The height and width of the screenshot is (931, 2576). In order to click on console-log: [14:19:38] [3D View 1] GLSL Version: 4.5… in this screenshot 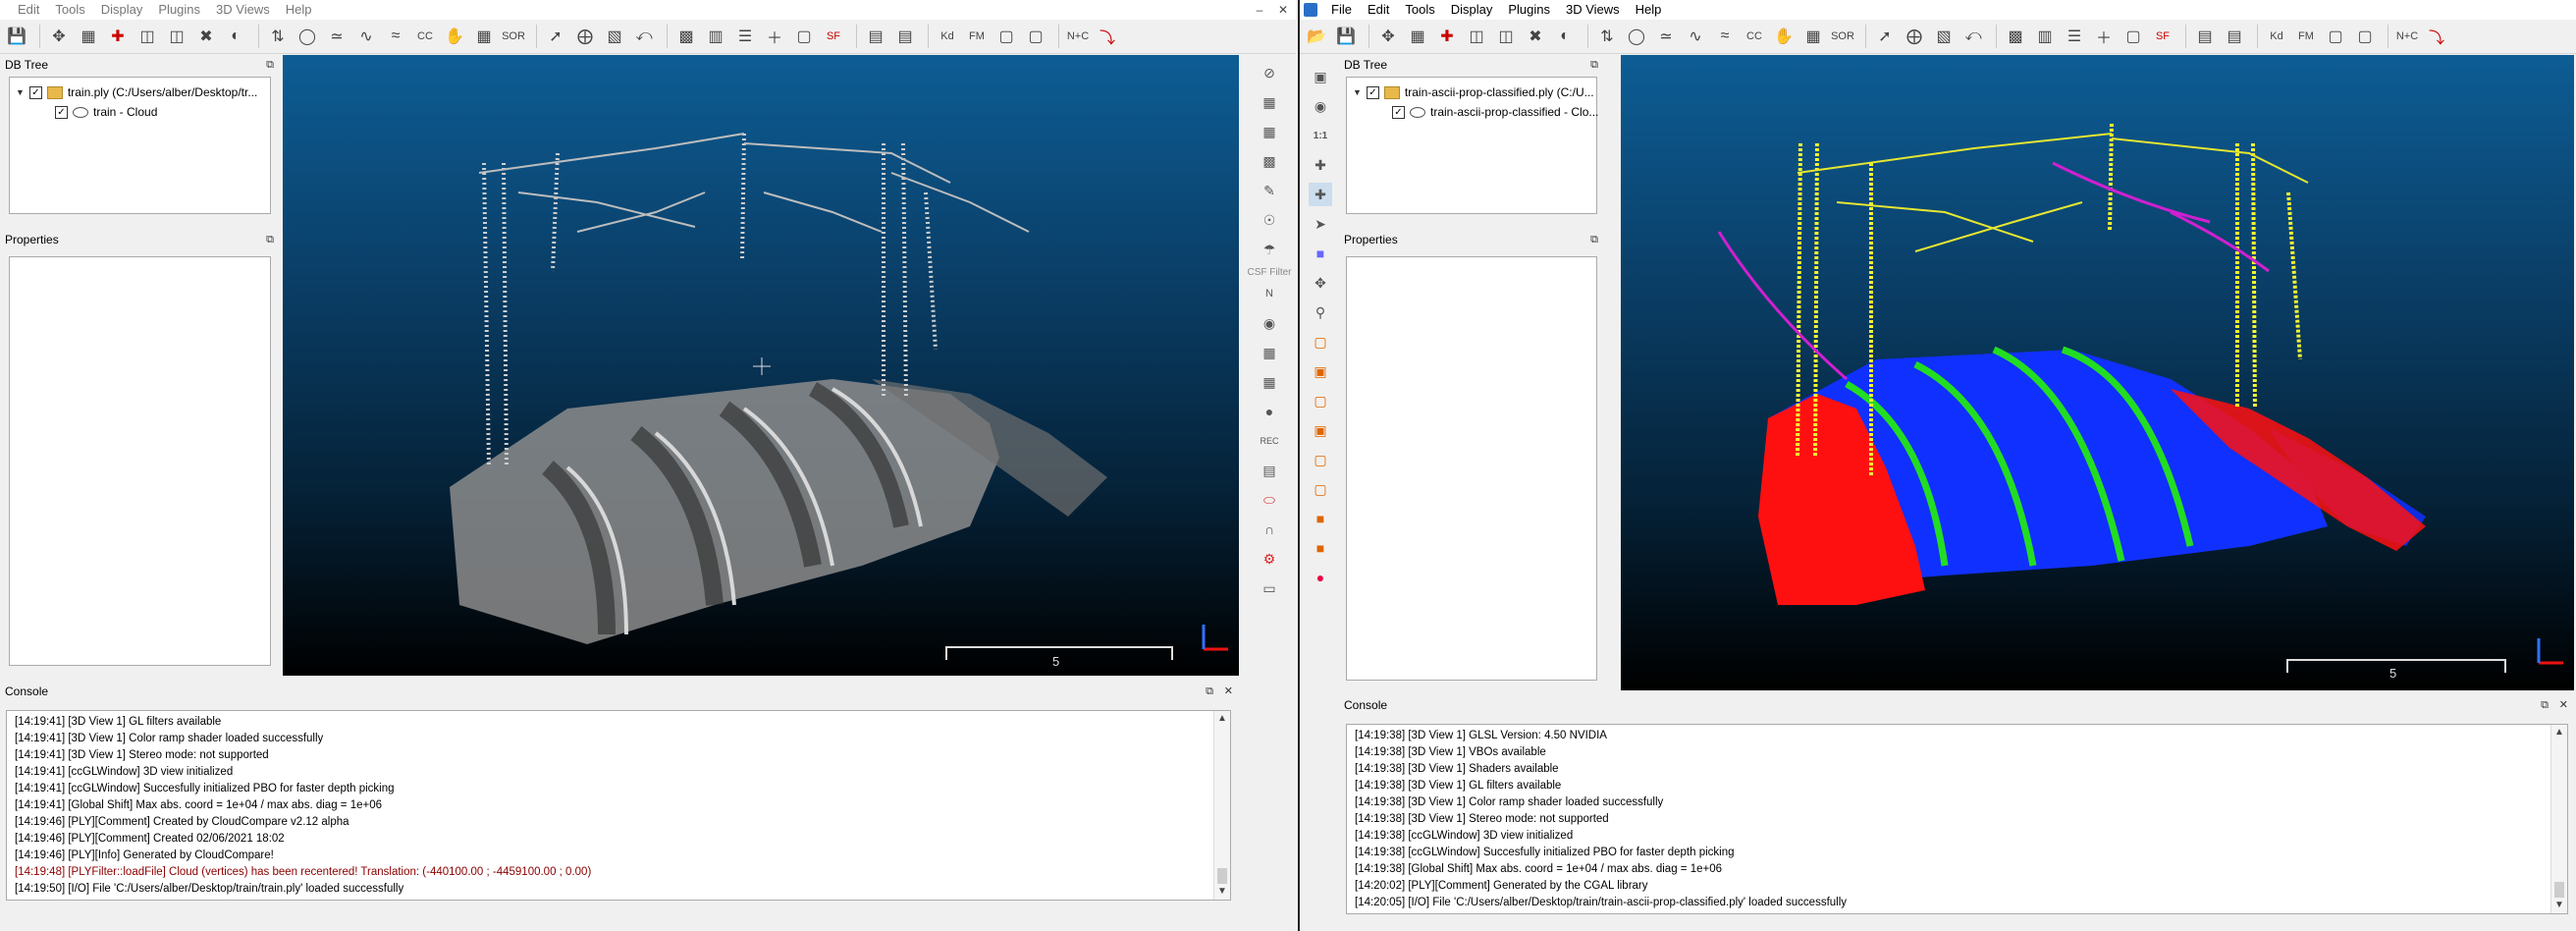, I will do `click(1957, 819)`.